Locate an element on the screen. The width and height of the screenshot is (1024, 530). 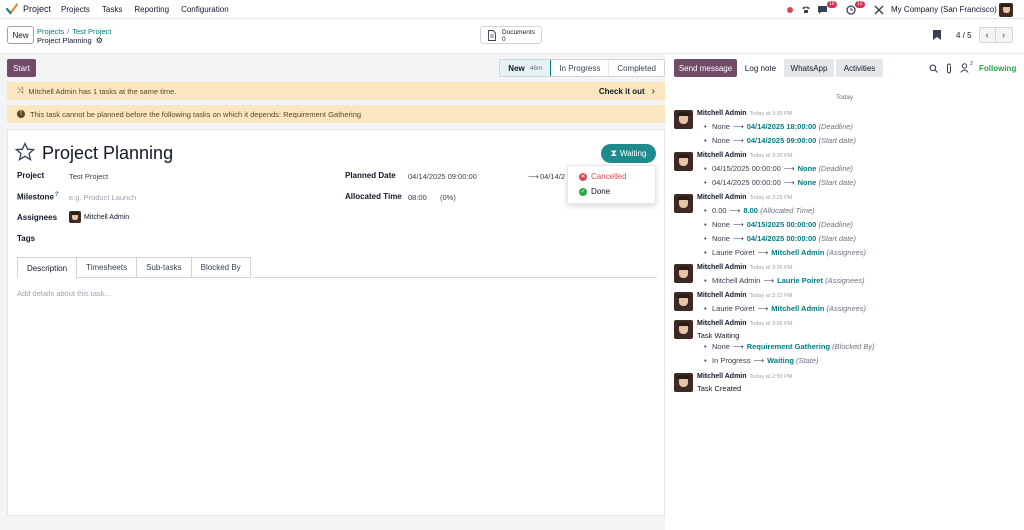
tracking-line: Mitchell Admin⟶Laurie Poiret (Assignees) is located at coordinates (784, 280).